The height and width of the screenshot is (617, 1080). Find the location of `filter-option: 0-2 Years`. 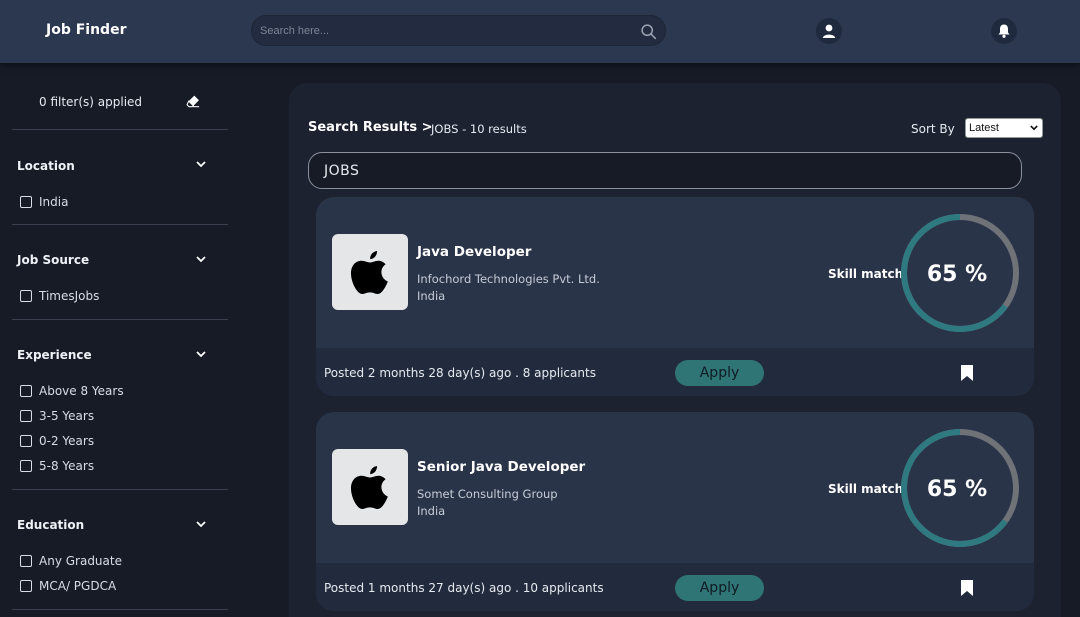

filter-option: 0-2 Years is located at coordinates (57, 441).